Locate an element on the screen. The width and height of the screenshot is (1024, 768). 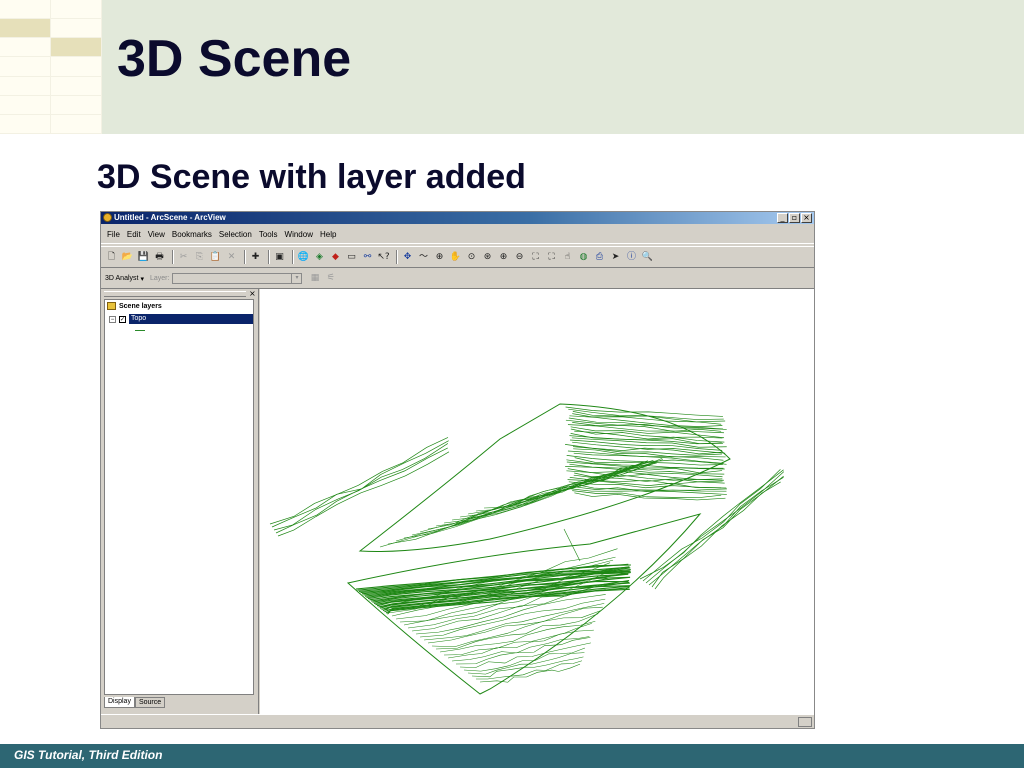
close-button: × is located at coordinates (806, 218).